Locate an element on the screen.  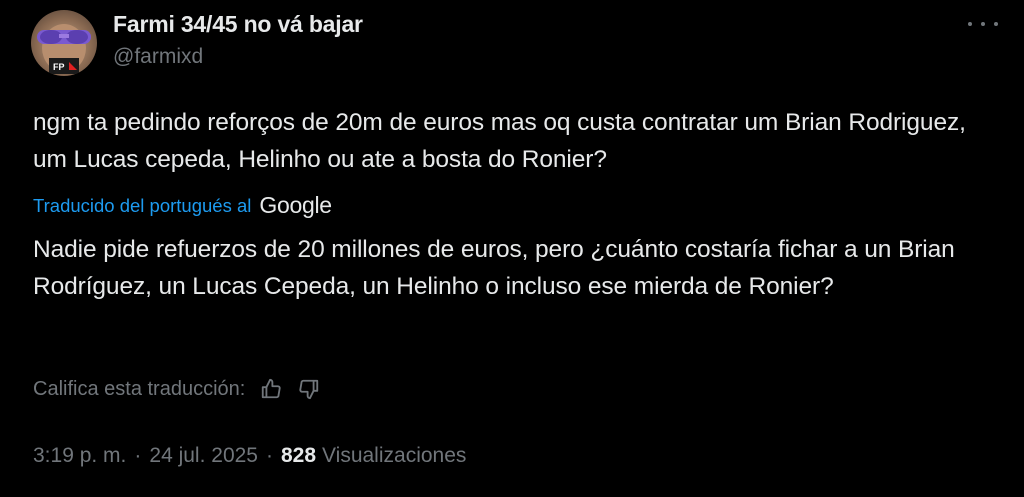
thumbs-up-icon is located at coordinates (271, 389).